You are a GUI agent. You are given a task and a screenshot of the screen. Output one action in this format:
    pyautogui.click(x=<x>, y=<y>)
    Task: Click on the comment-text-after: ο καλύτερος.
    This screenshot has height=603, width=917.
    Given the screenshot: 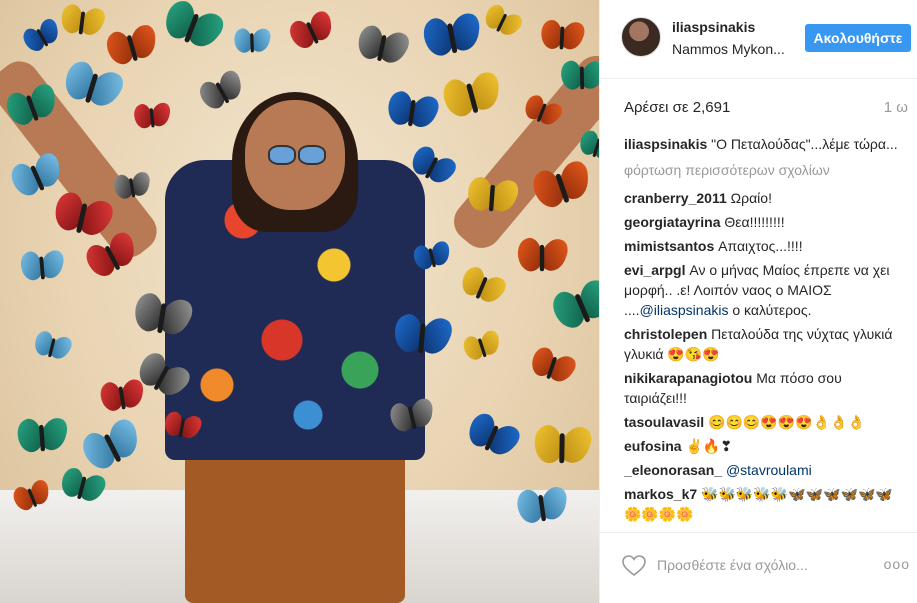 What is the action you would take?
    pyautogui.click(x=770, y=310)
    